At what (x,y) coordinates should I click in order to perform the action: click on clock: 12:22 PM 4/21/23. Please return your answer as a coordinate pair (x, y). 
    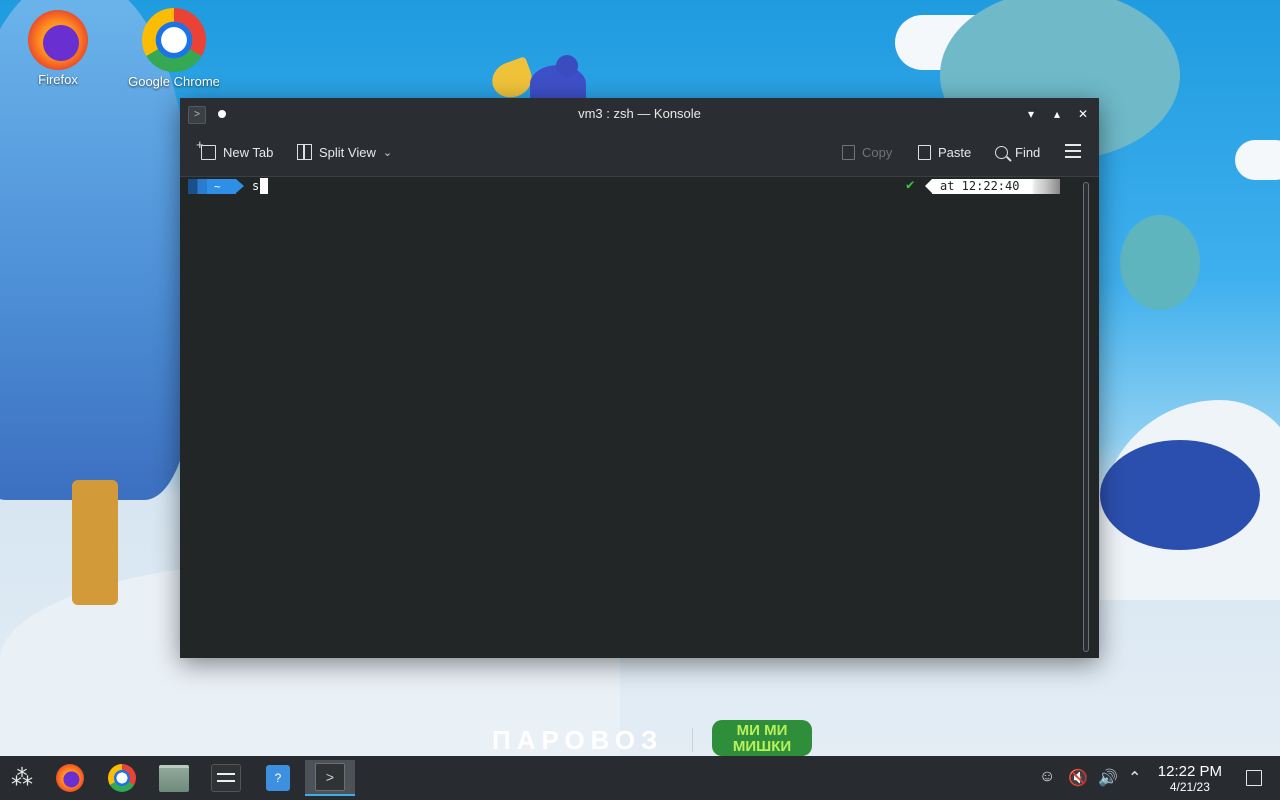
    Looking at the image, I should click on (1189, 779).